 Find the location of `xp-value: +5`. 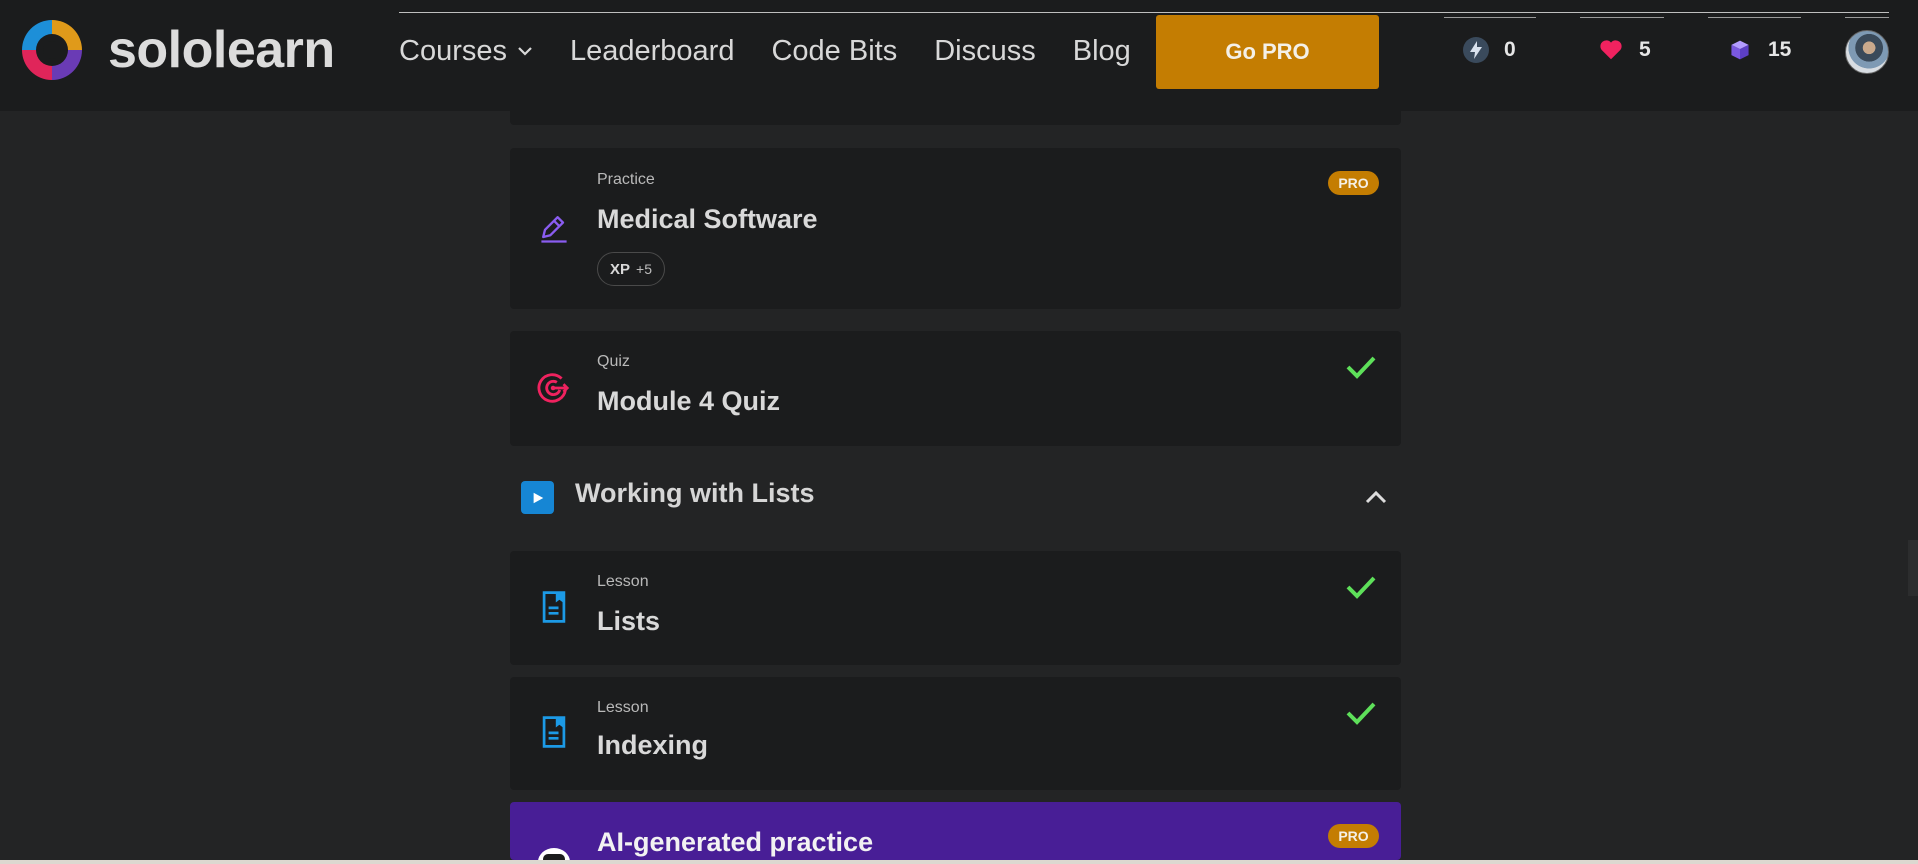

xp-value: +5 is located at coordinates (644, 269).